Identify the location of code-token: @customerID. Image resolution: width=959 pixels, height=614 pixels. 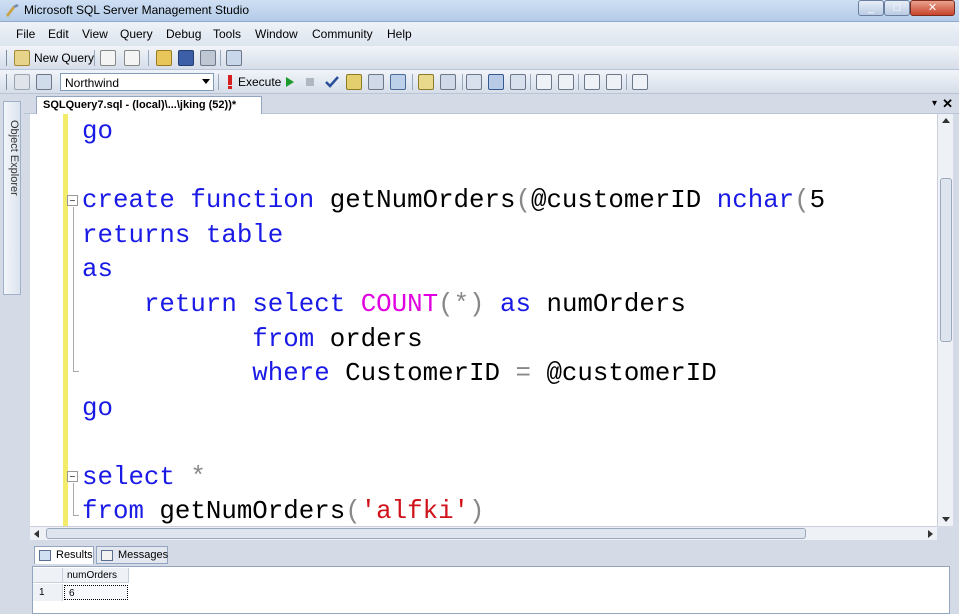
(623, 200).